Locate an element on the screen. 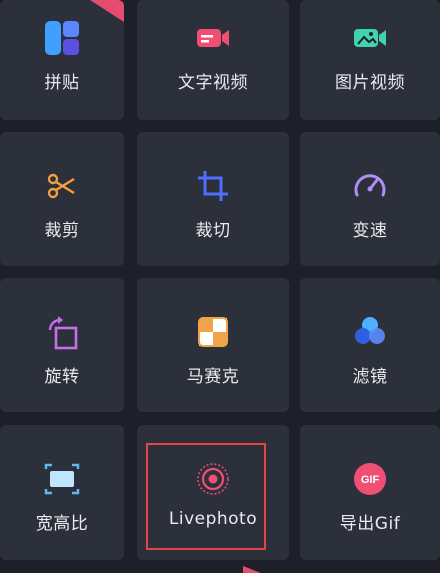 The height and width of the screenshot is (573, 440). mosaic-icon is located at coordinates (213, 332).